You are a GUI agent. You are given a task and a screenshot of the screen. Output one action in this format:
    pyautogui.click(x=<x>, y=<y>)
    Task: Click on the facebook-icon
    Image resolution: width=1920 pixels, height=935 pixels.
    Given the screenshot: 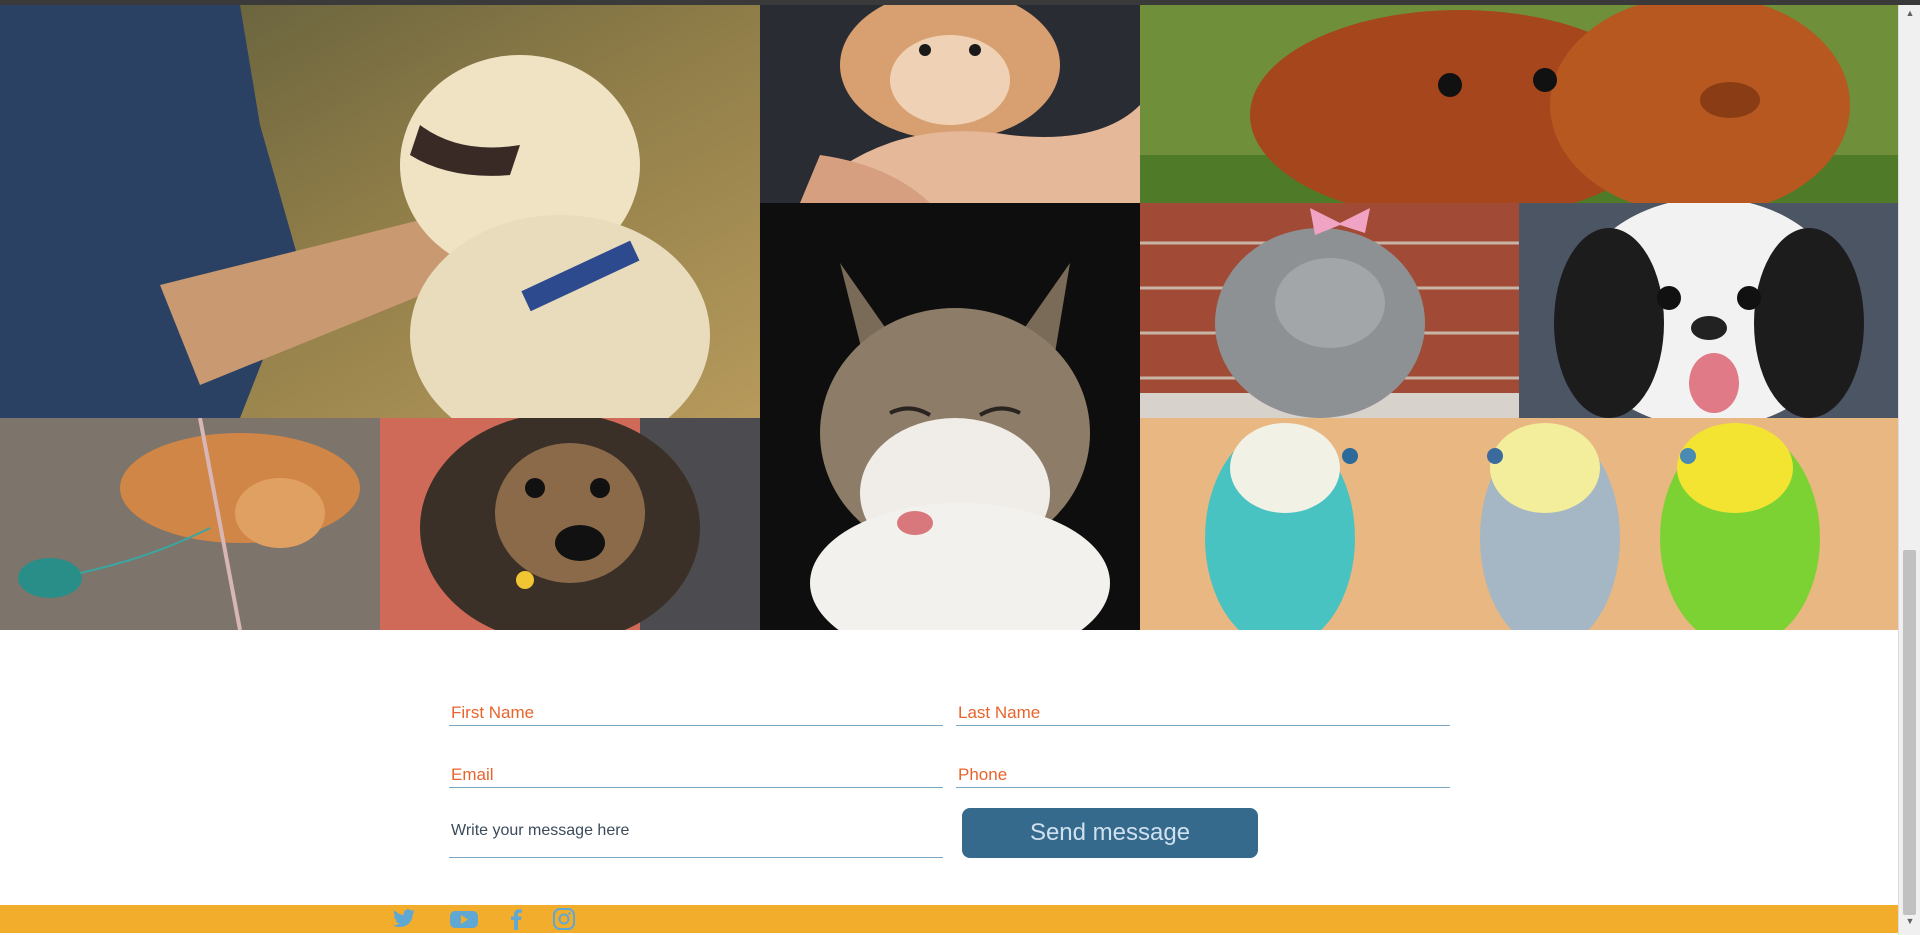 What is the action you would take?
    pyautogui.click(x=516, y=919)
    